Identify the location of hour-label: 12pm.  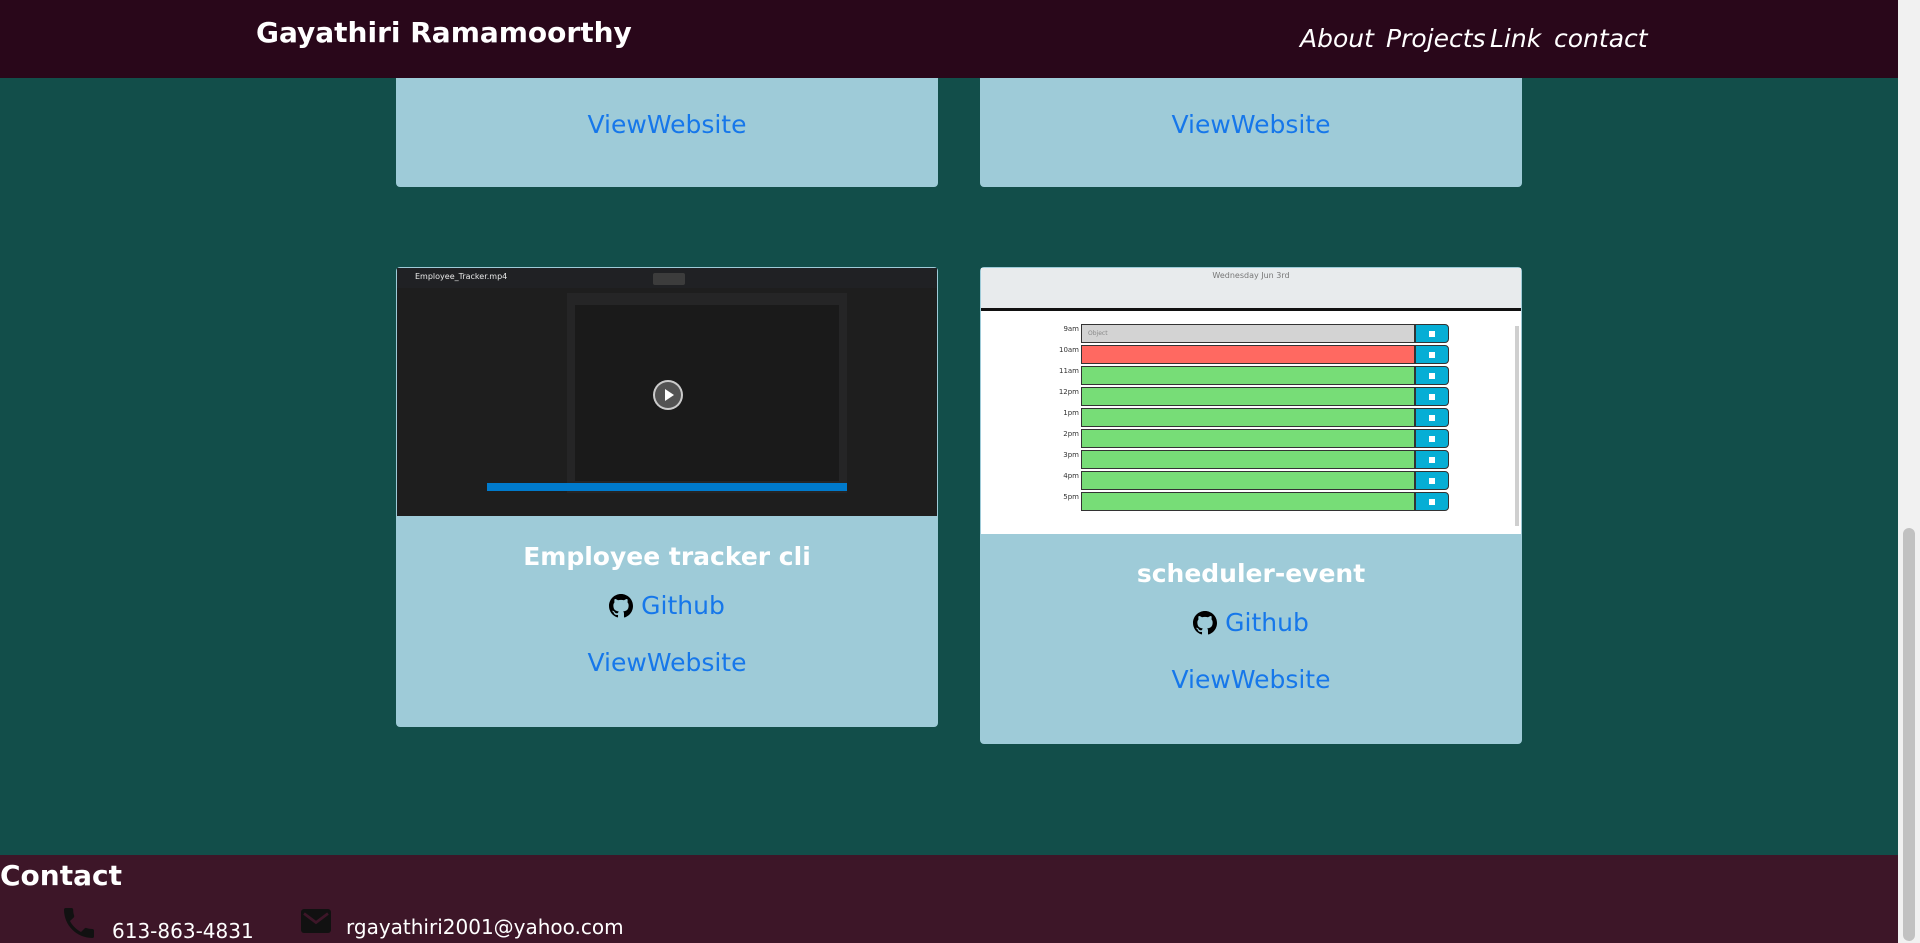
(1068, 392).